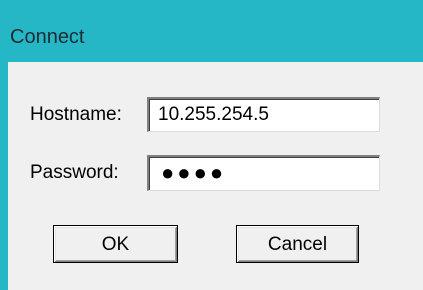 The width and height of the screenshot is (423, 290). I want to click on ok-button: OK, so click(115, 244).